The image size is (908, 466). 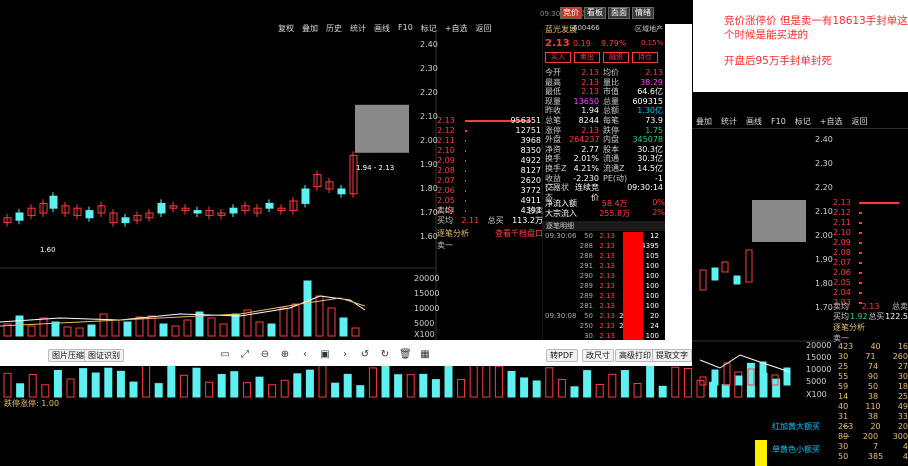 What do you see at coordinates (824, 307) in the screenshot?
I see `bg-price-tick: 1.70` at bounding box center [824, 307].